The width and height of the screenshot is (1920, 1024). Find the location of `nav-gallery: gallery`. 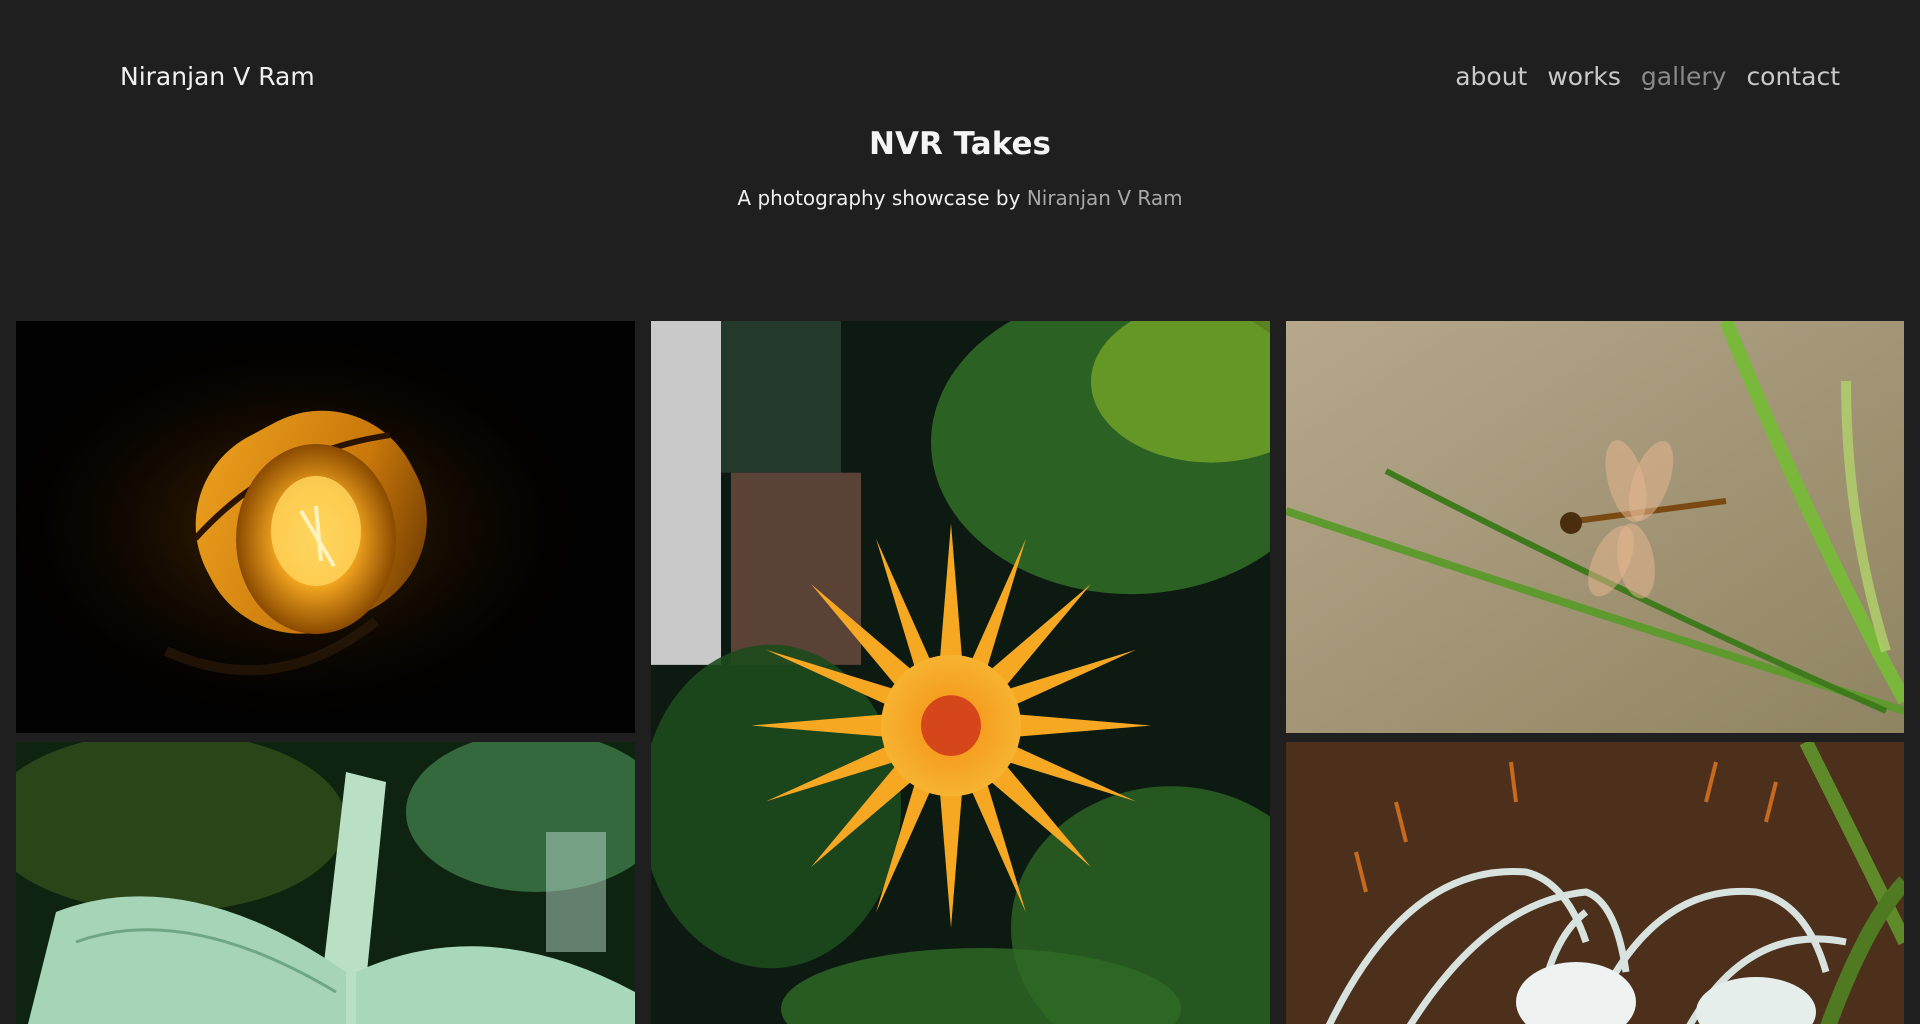

nav-gallery: gallery is located at coordinates (1684, 76).